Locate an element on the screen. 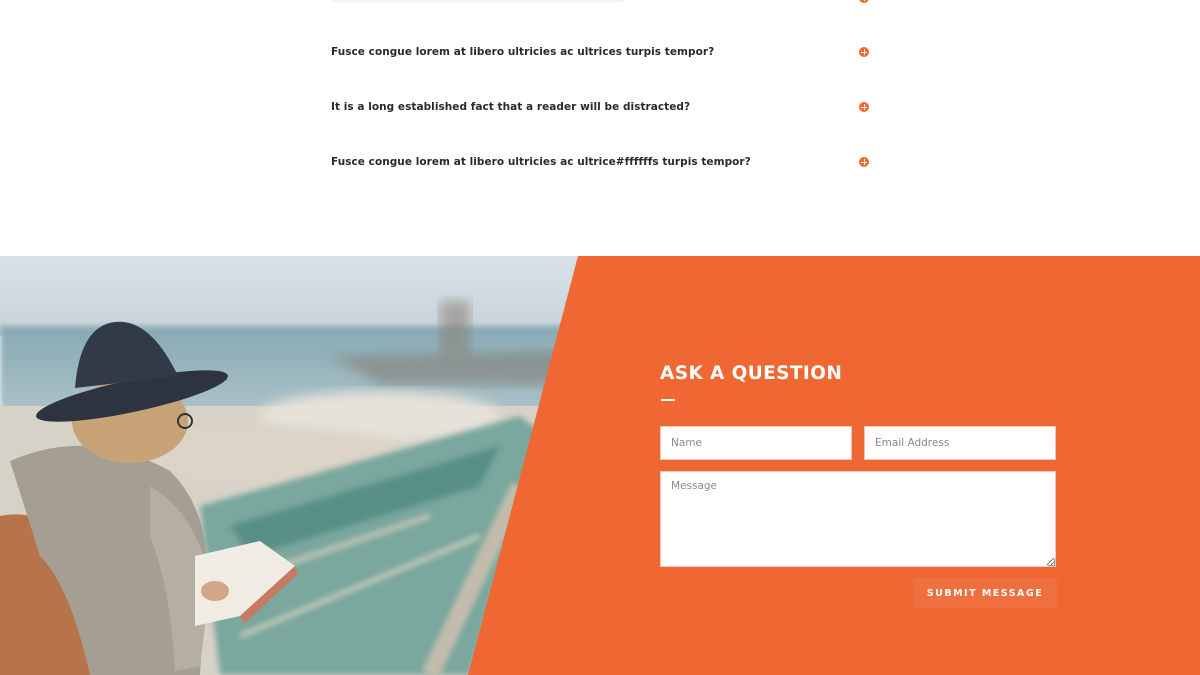 The width and height of the screenshot is (1200, 675). message-field is located at coordinates (858, 519).